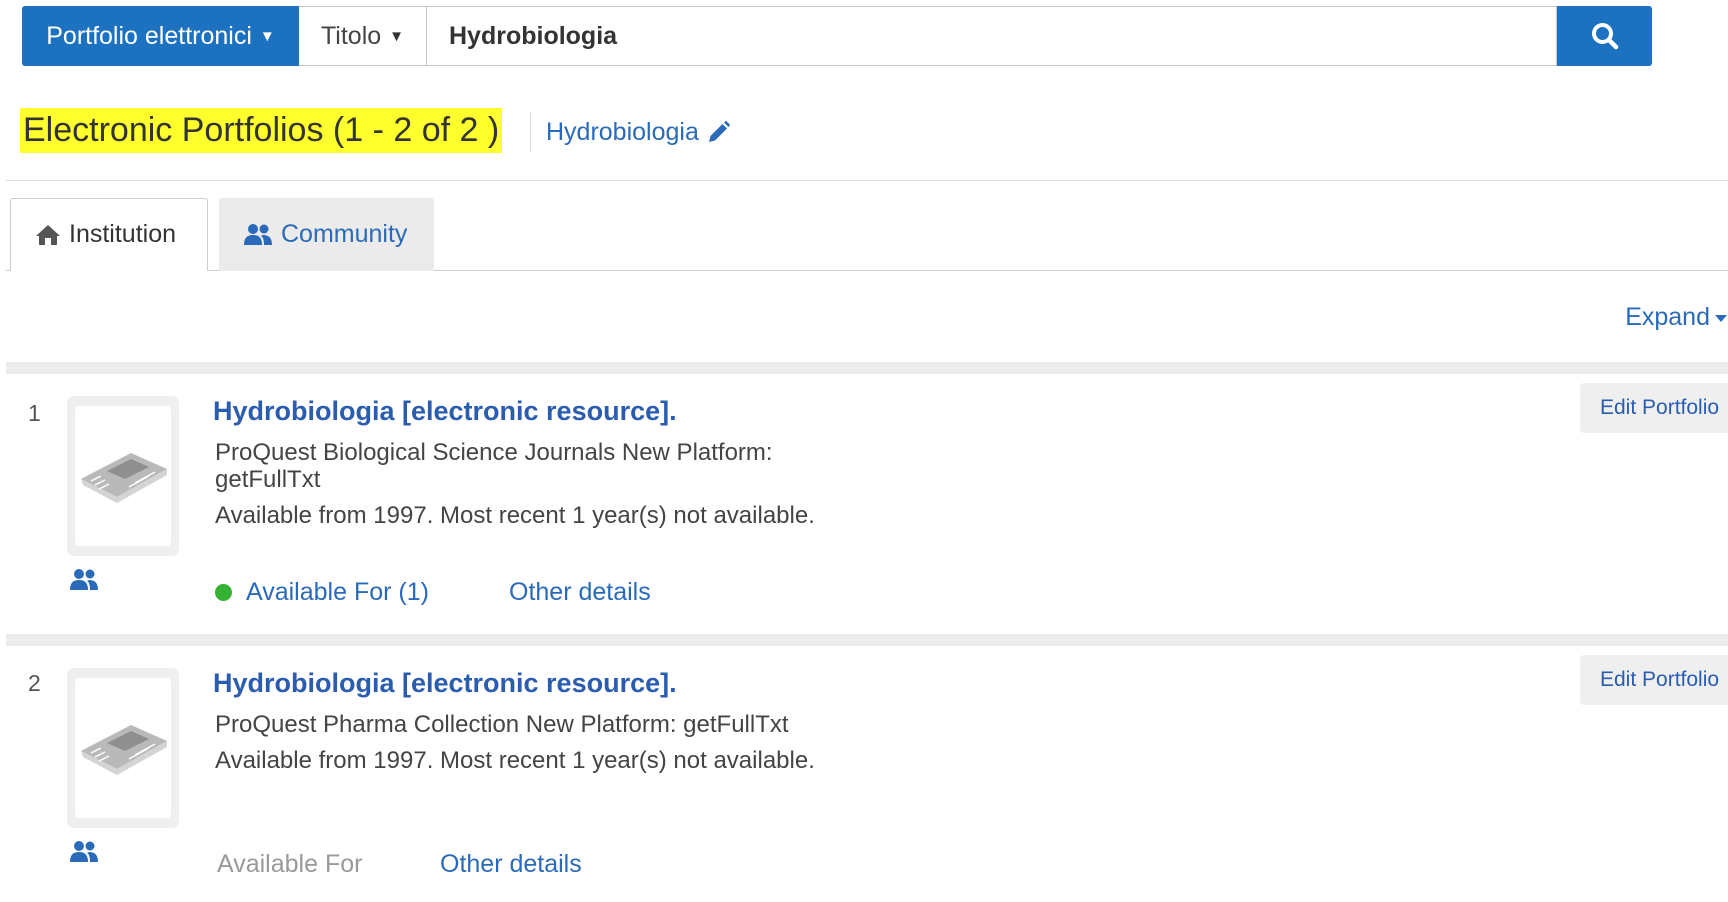  I want to click on search-field-dropdown: Titolo ▼, so click(363, 36).